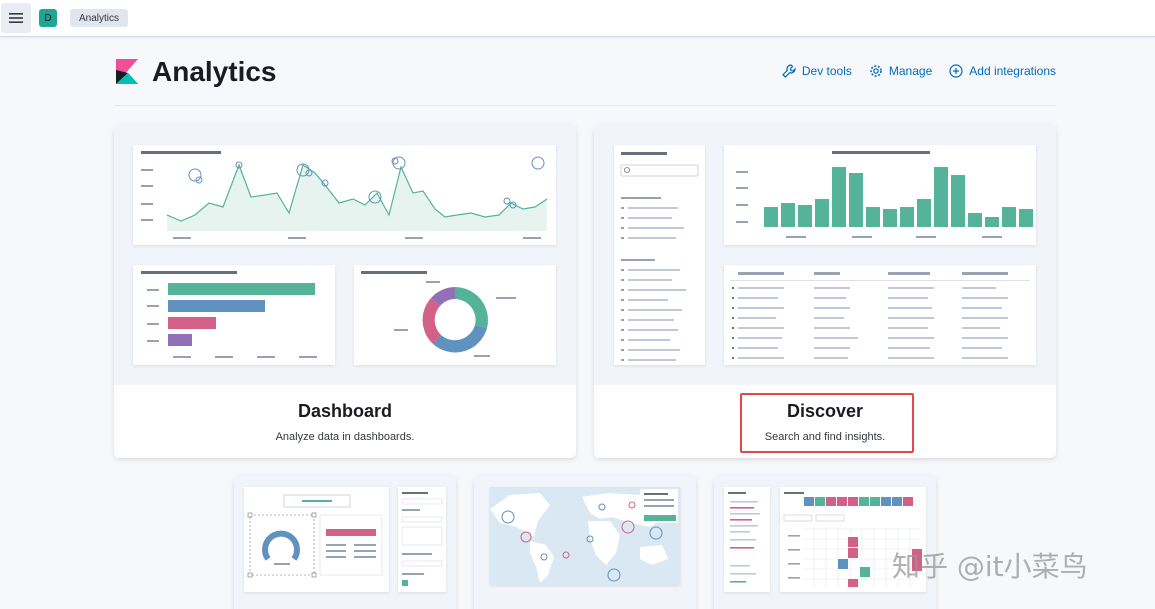 The width and height of the screenshot is (1155, 609). I want to click on space-avatar: D, so click(48, 18).